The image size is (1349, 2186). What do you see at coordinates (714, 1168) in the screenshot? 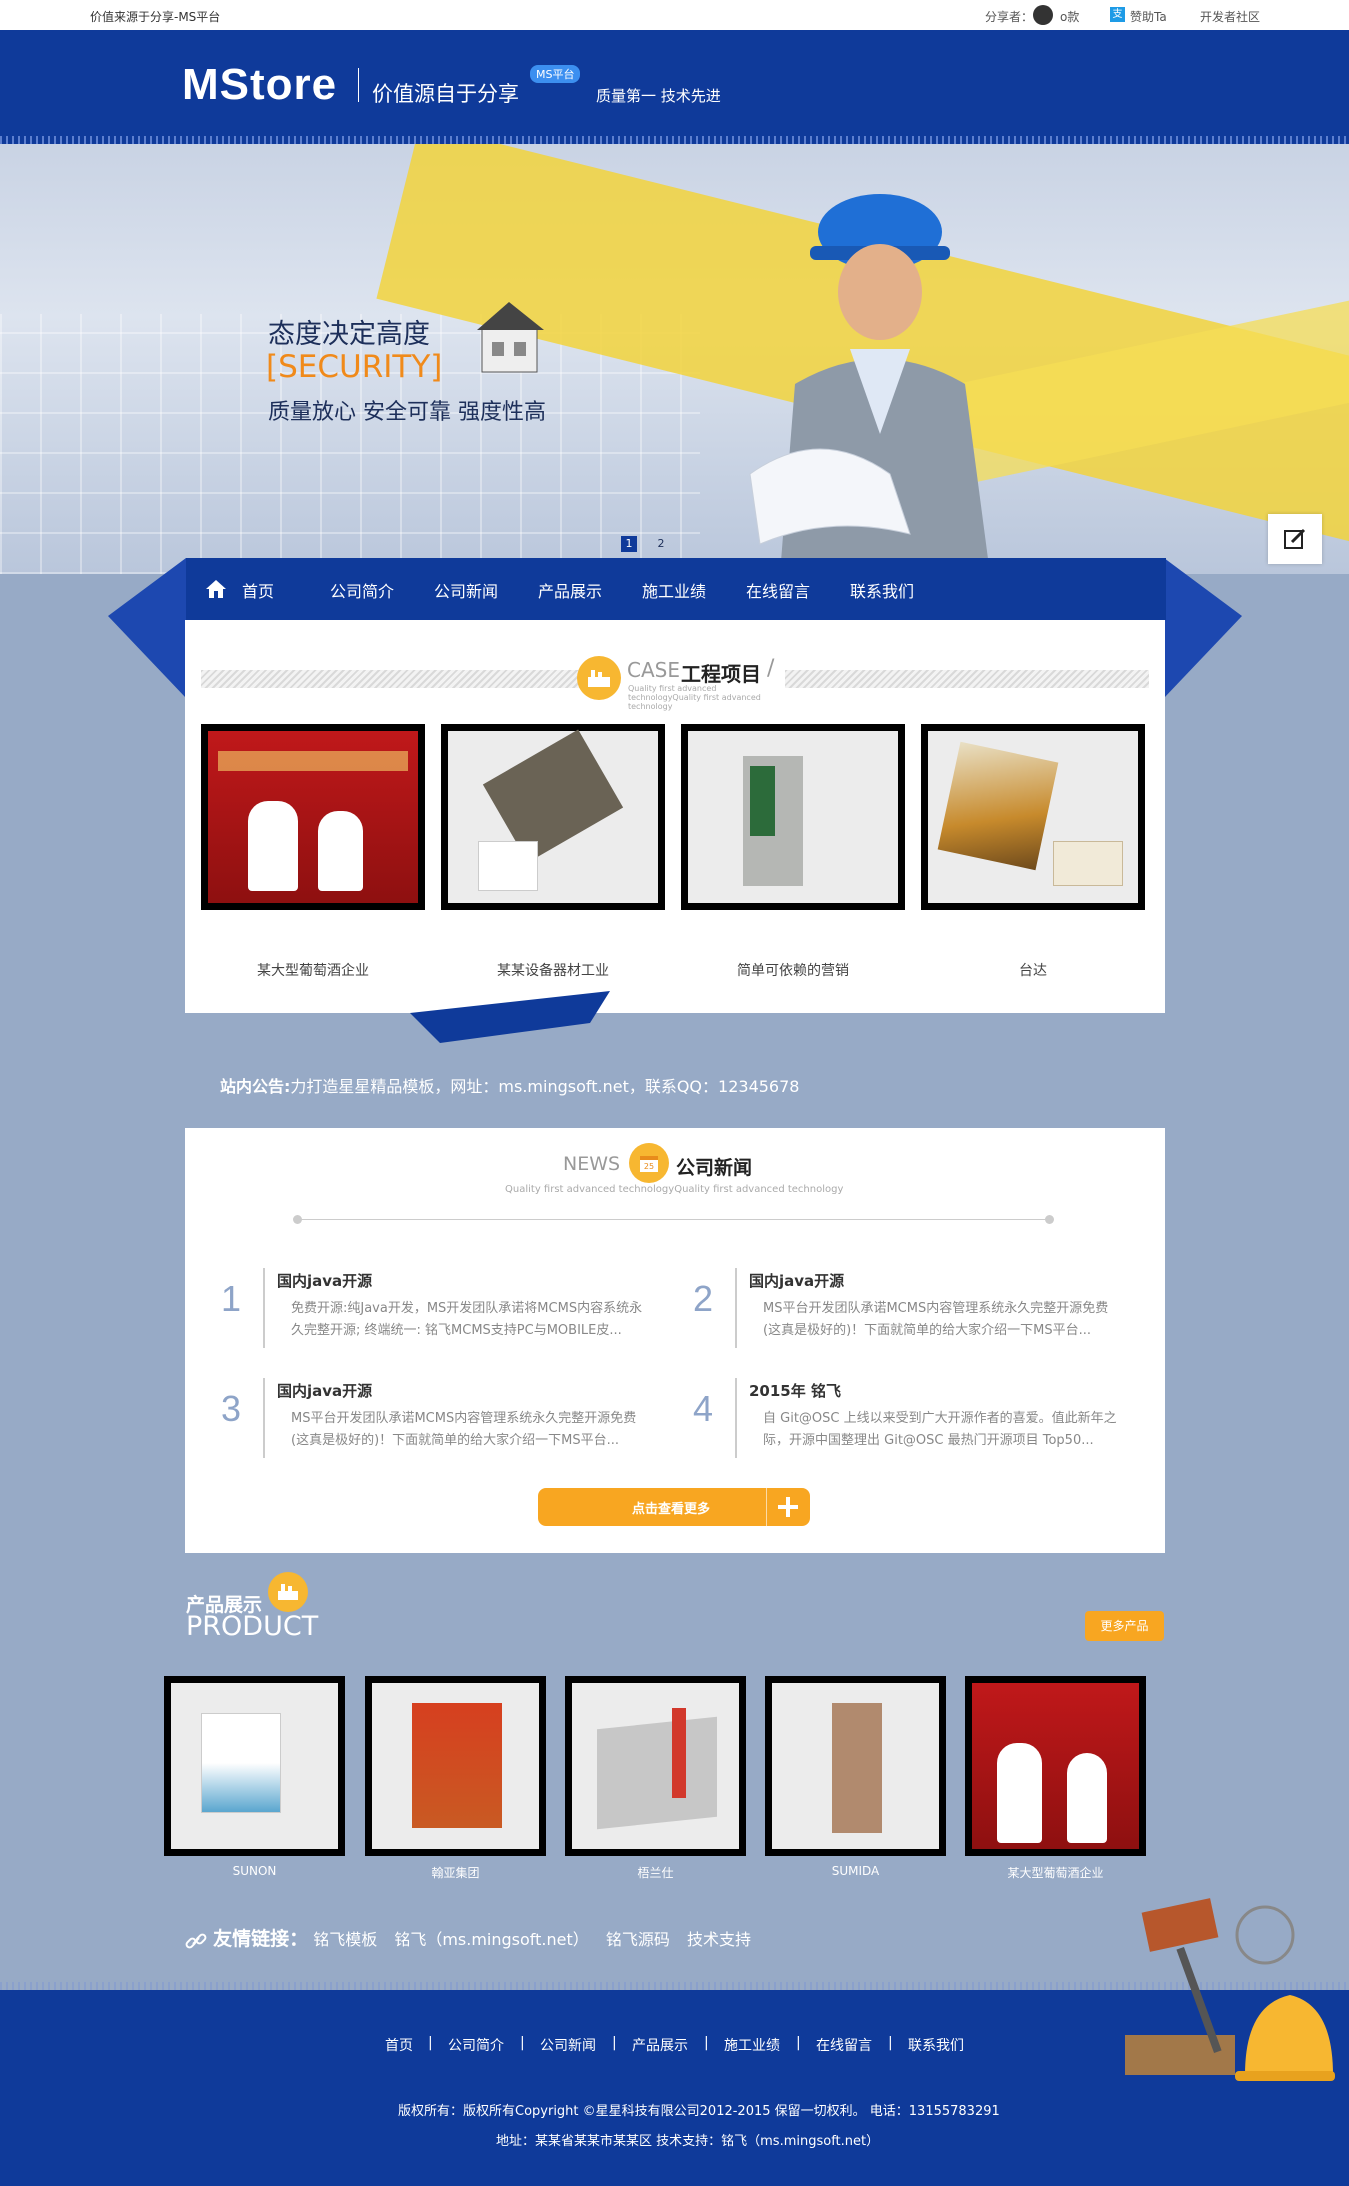
I see `news-title: 公司新闻` at bounding box center [714, 1168].